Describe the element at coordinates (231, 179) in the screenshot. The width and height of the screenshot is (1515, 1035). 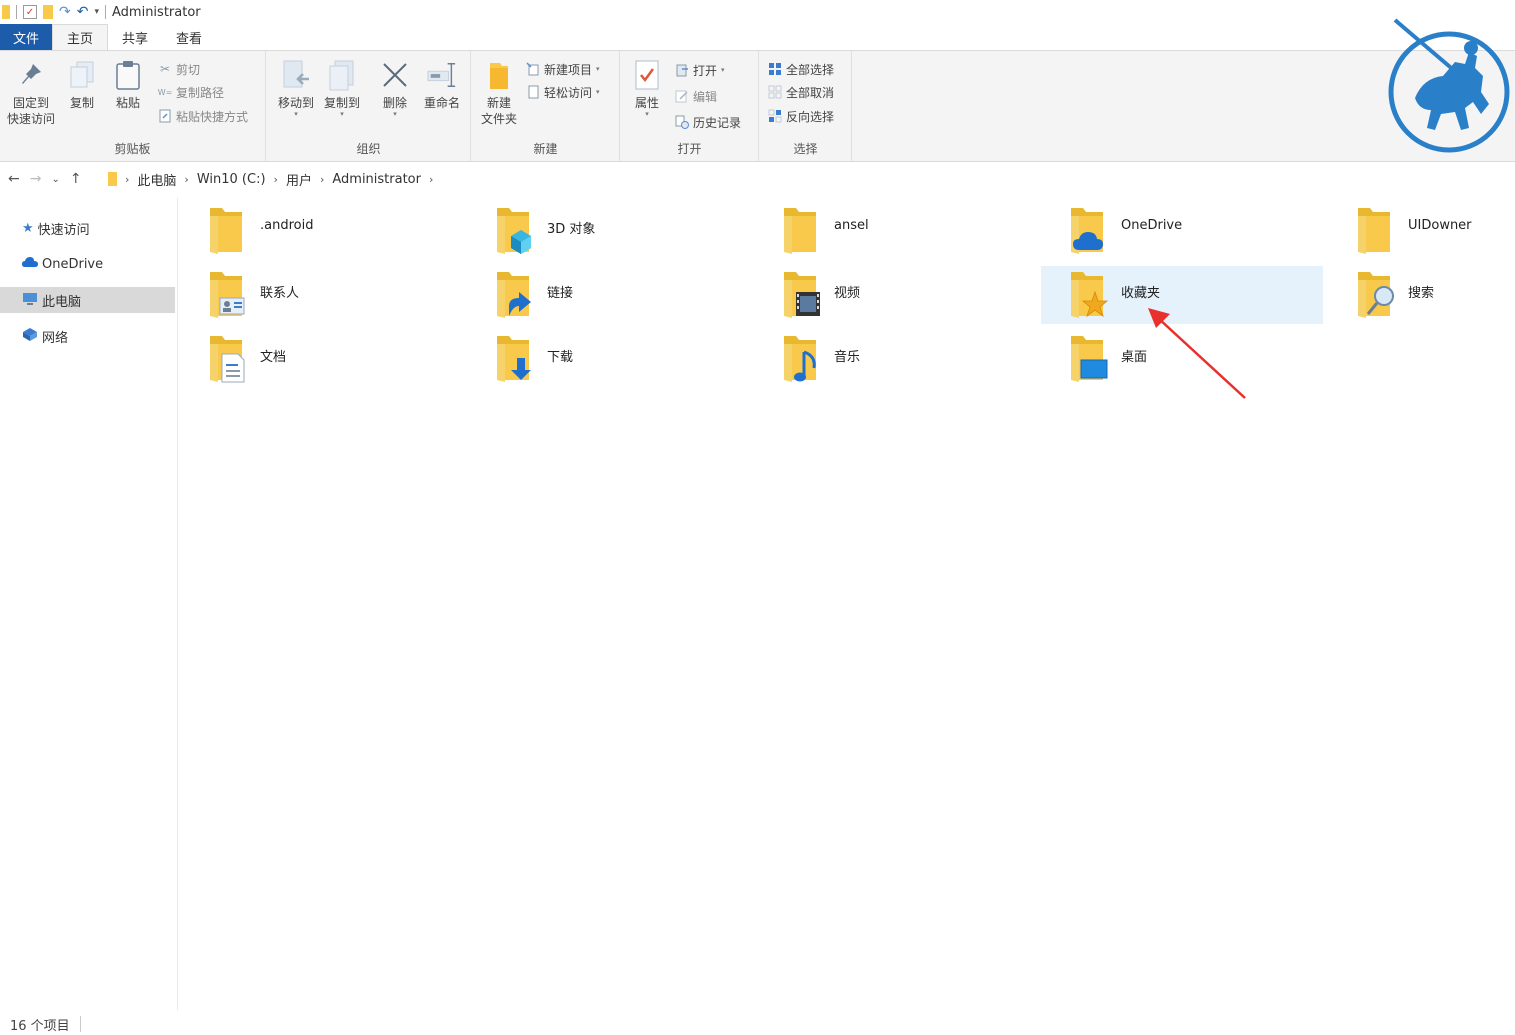
I see `breadcrumb-drive: Win10 (C:)` at that location.